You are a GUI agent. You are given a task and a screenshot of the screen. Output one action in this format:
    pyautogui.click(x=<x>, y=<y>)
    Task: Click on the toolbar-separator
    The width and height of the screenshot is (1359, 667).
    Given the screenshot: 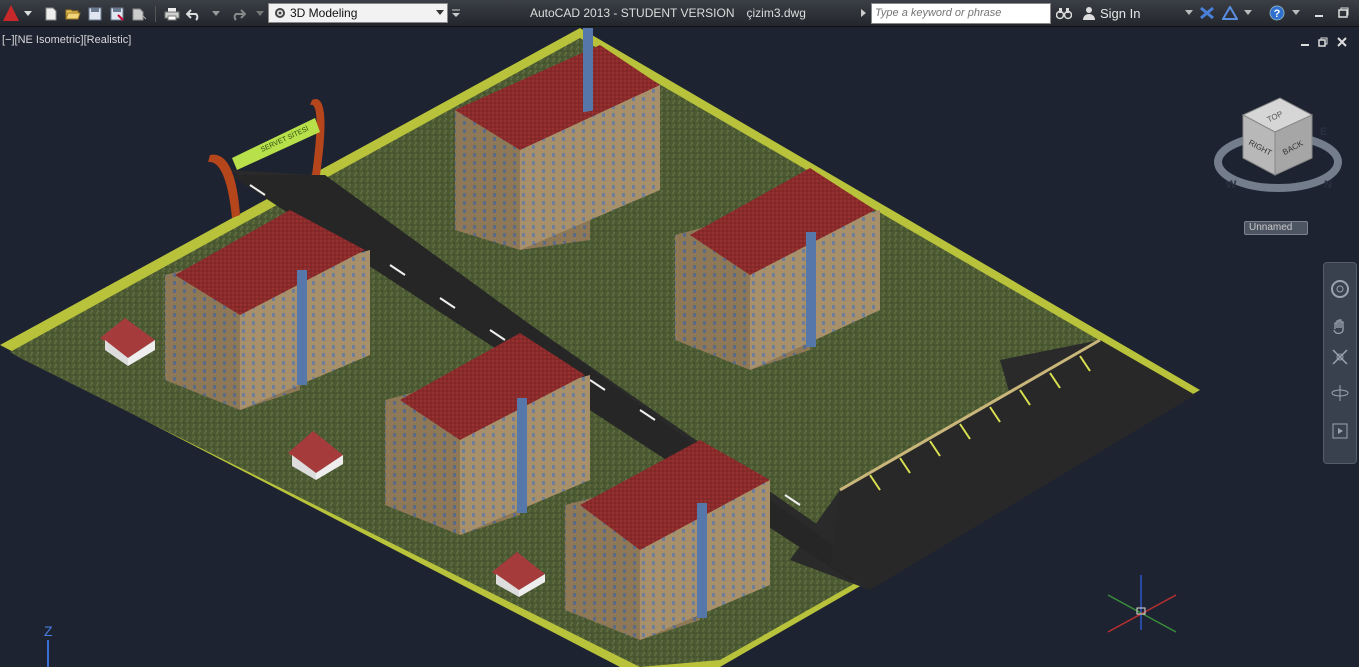 What is the action you would take?
    pyautogui.click(x=155, y=13)
    